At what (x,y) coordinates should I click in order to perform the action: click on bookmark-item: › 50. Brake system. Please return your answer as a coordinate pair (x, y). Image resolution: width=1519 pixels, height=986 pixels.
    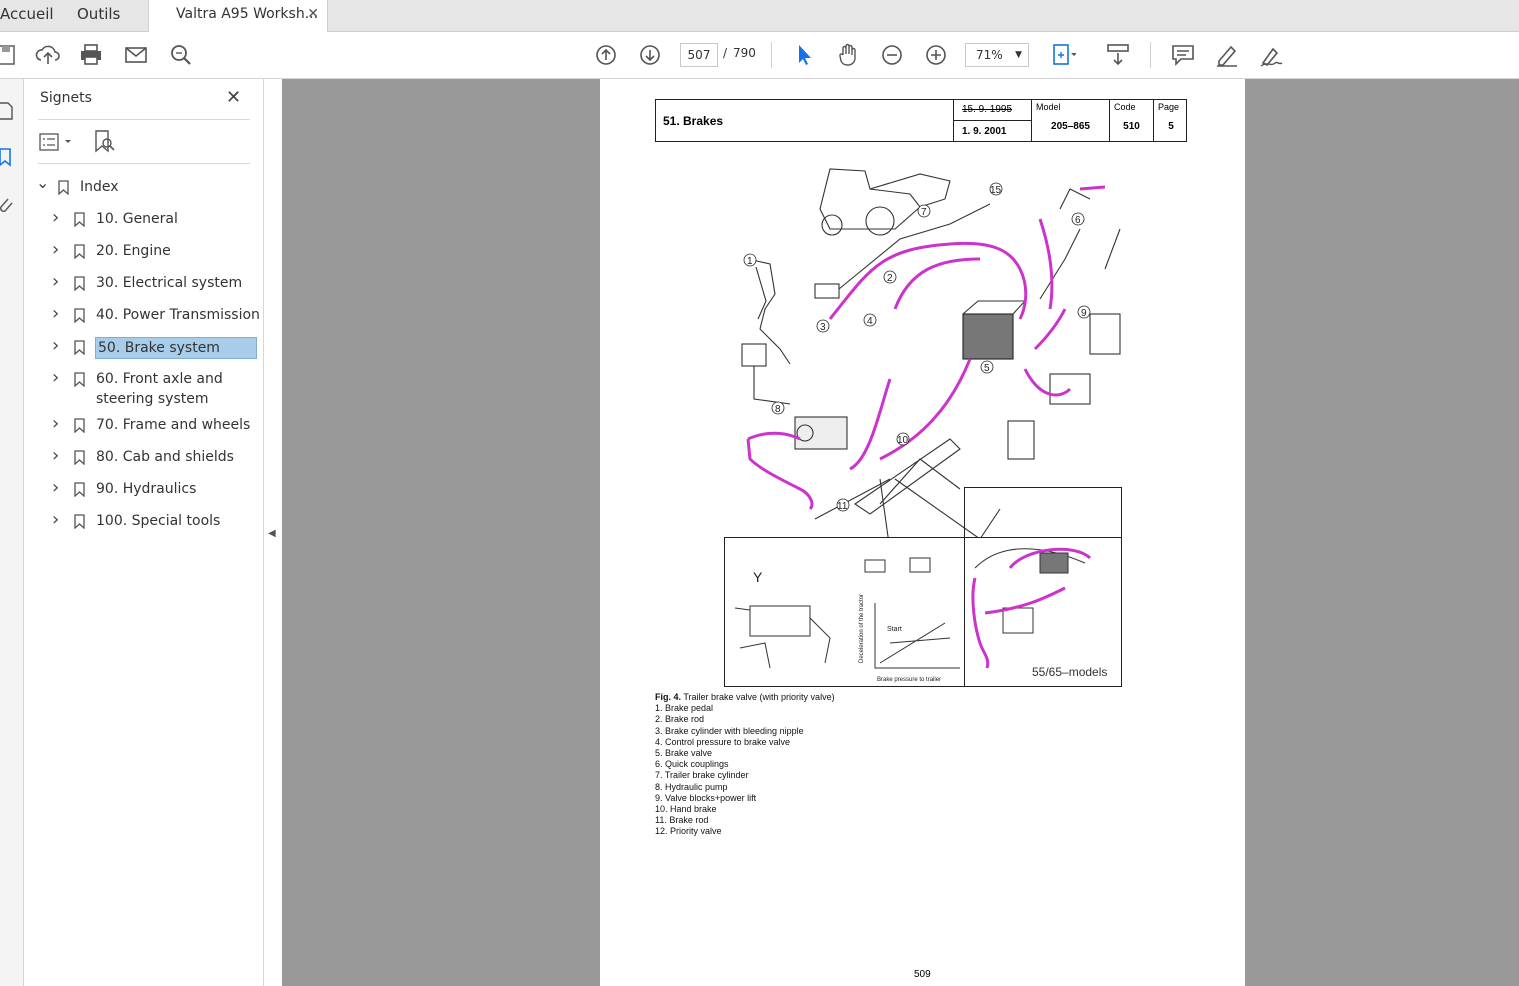
    Looking at the image, I should click on (144, 347).